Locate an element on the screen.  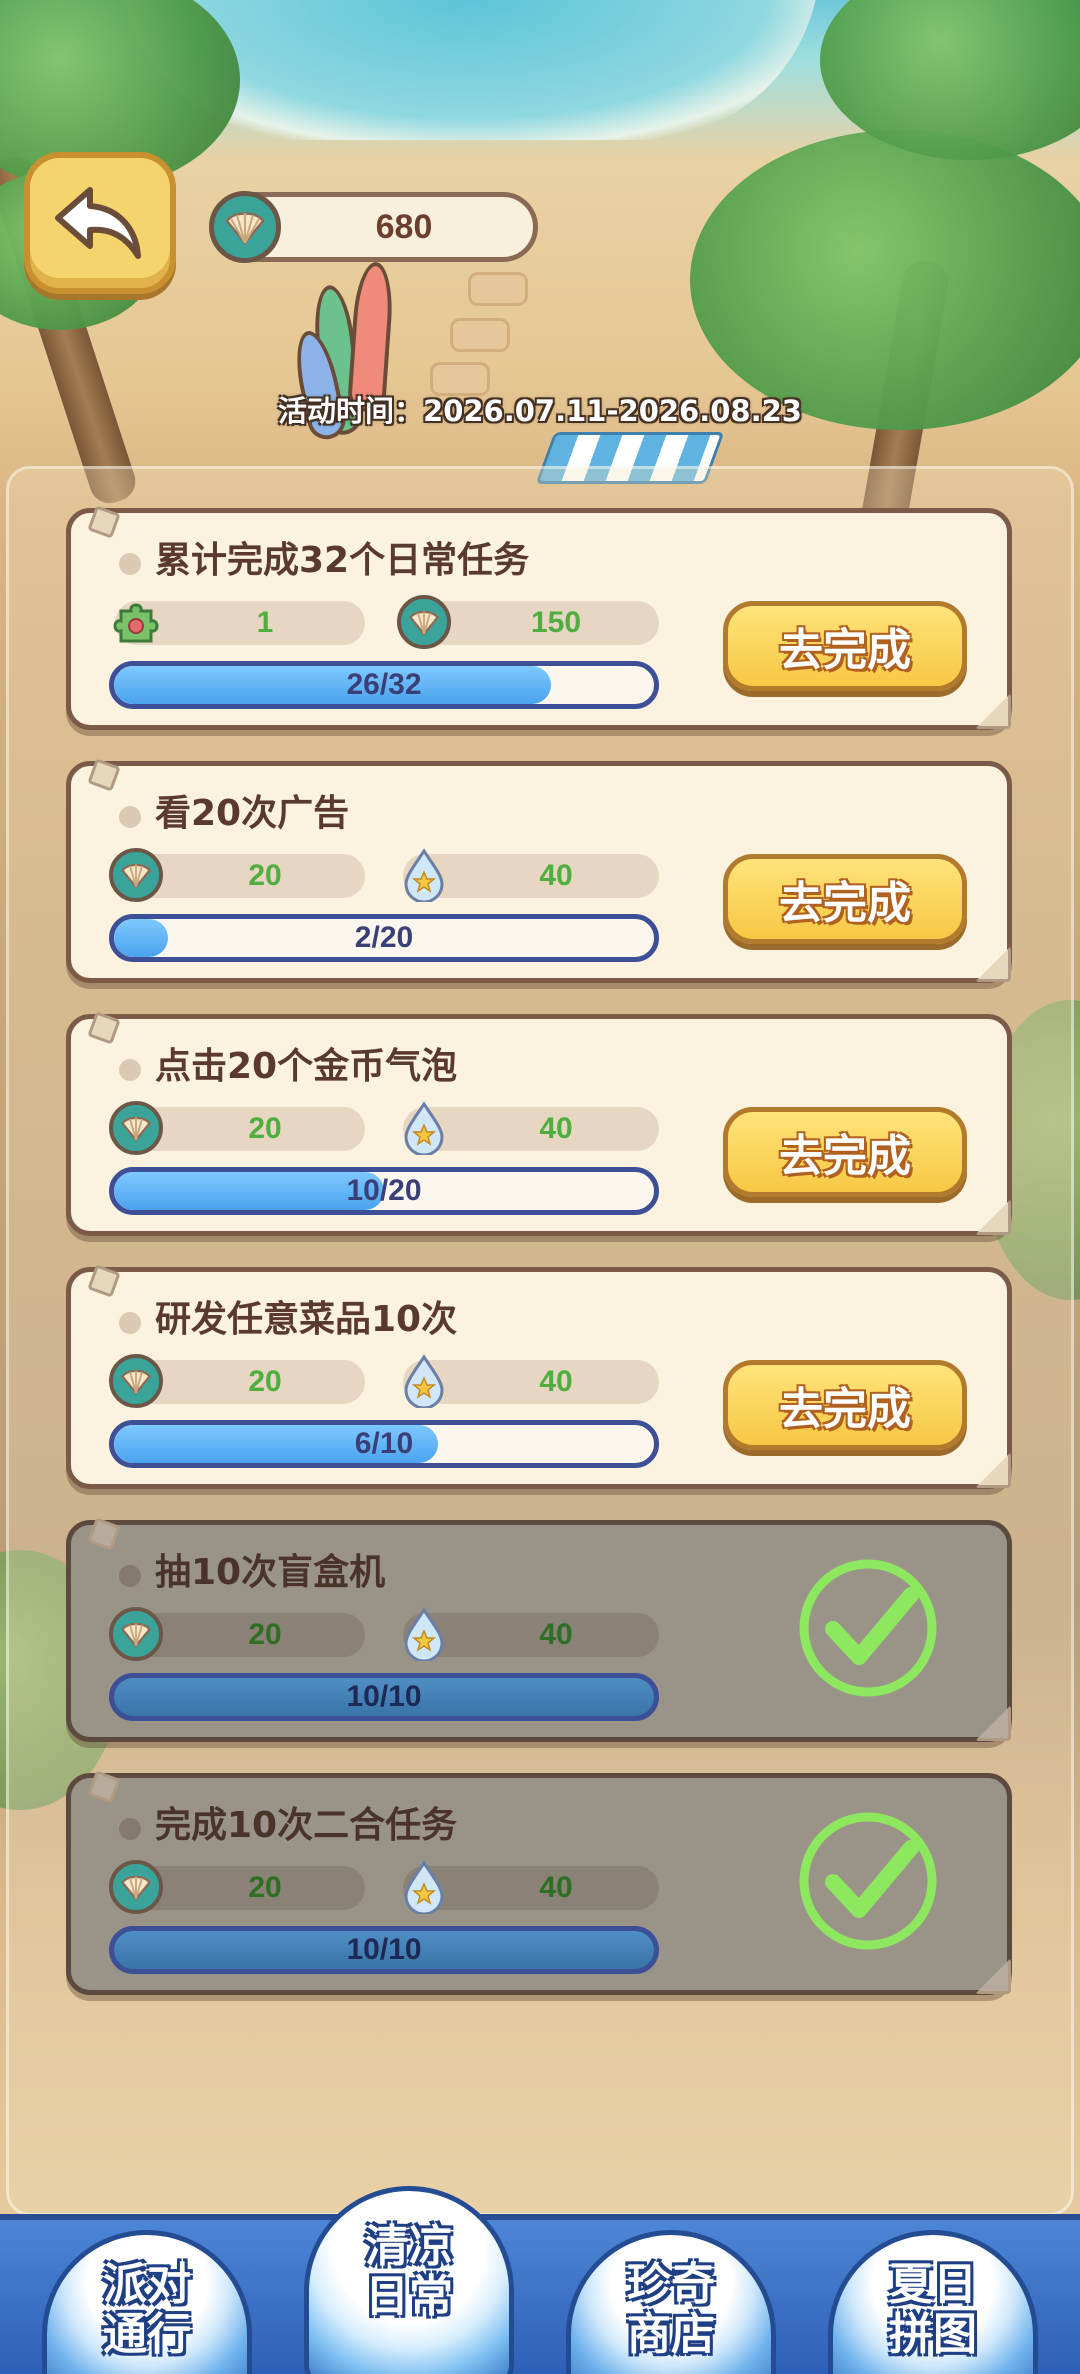
progress-text: 2/20 is located at coordinates (384, 937).